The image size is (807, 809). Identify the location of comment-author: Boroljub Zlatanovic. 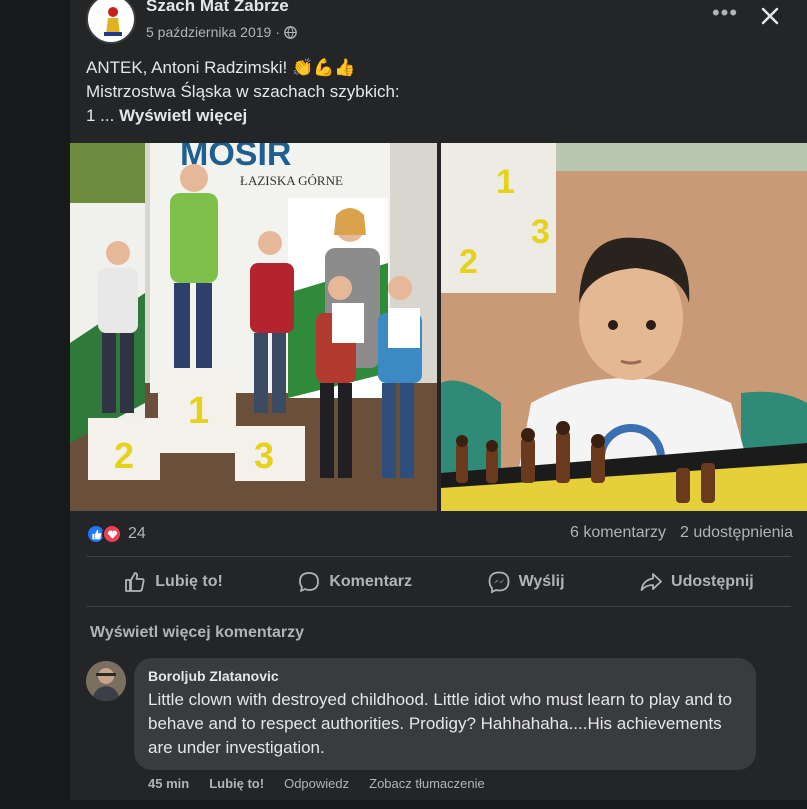
(445, 676).